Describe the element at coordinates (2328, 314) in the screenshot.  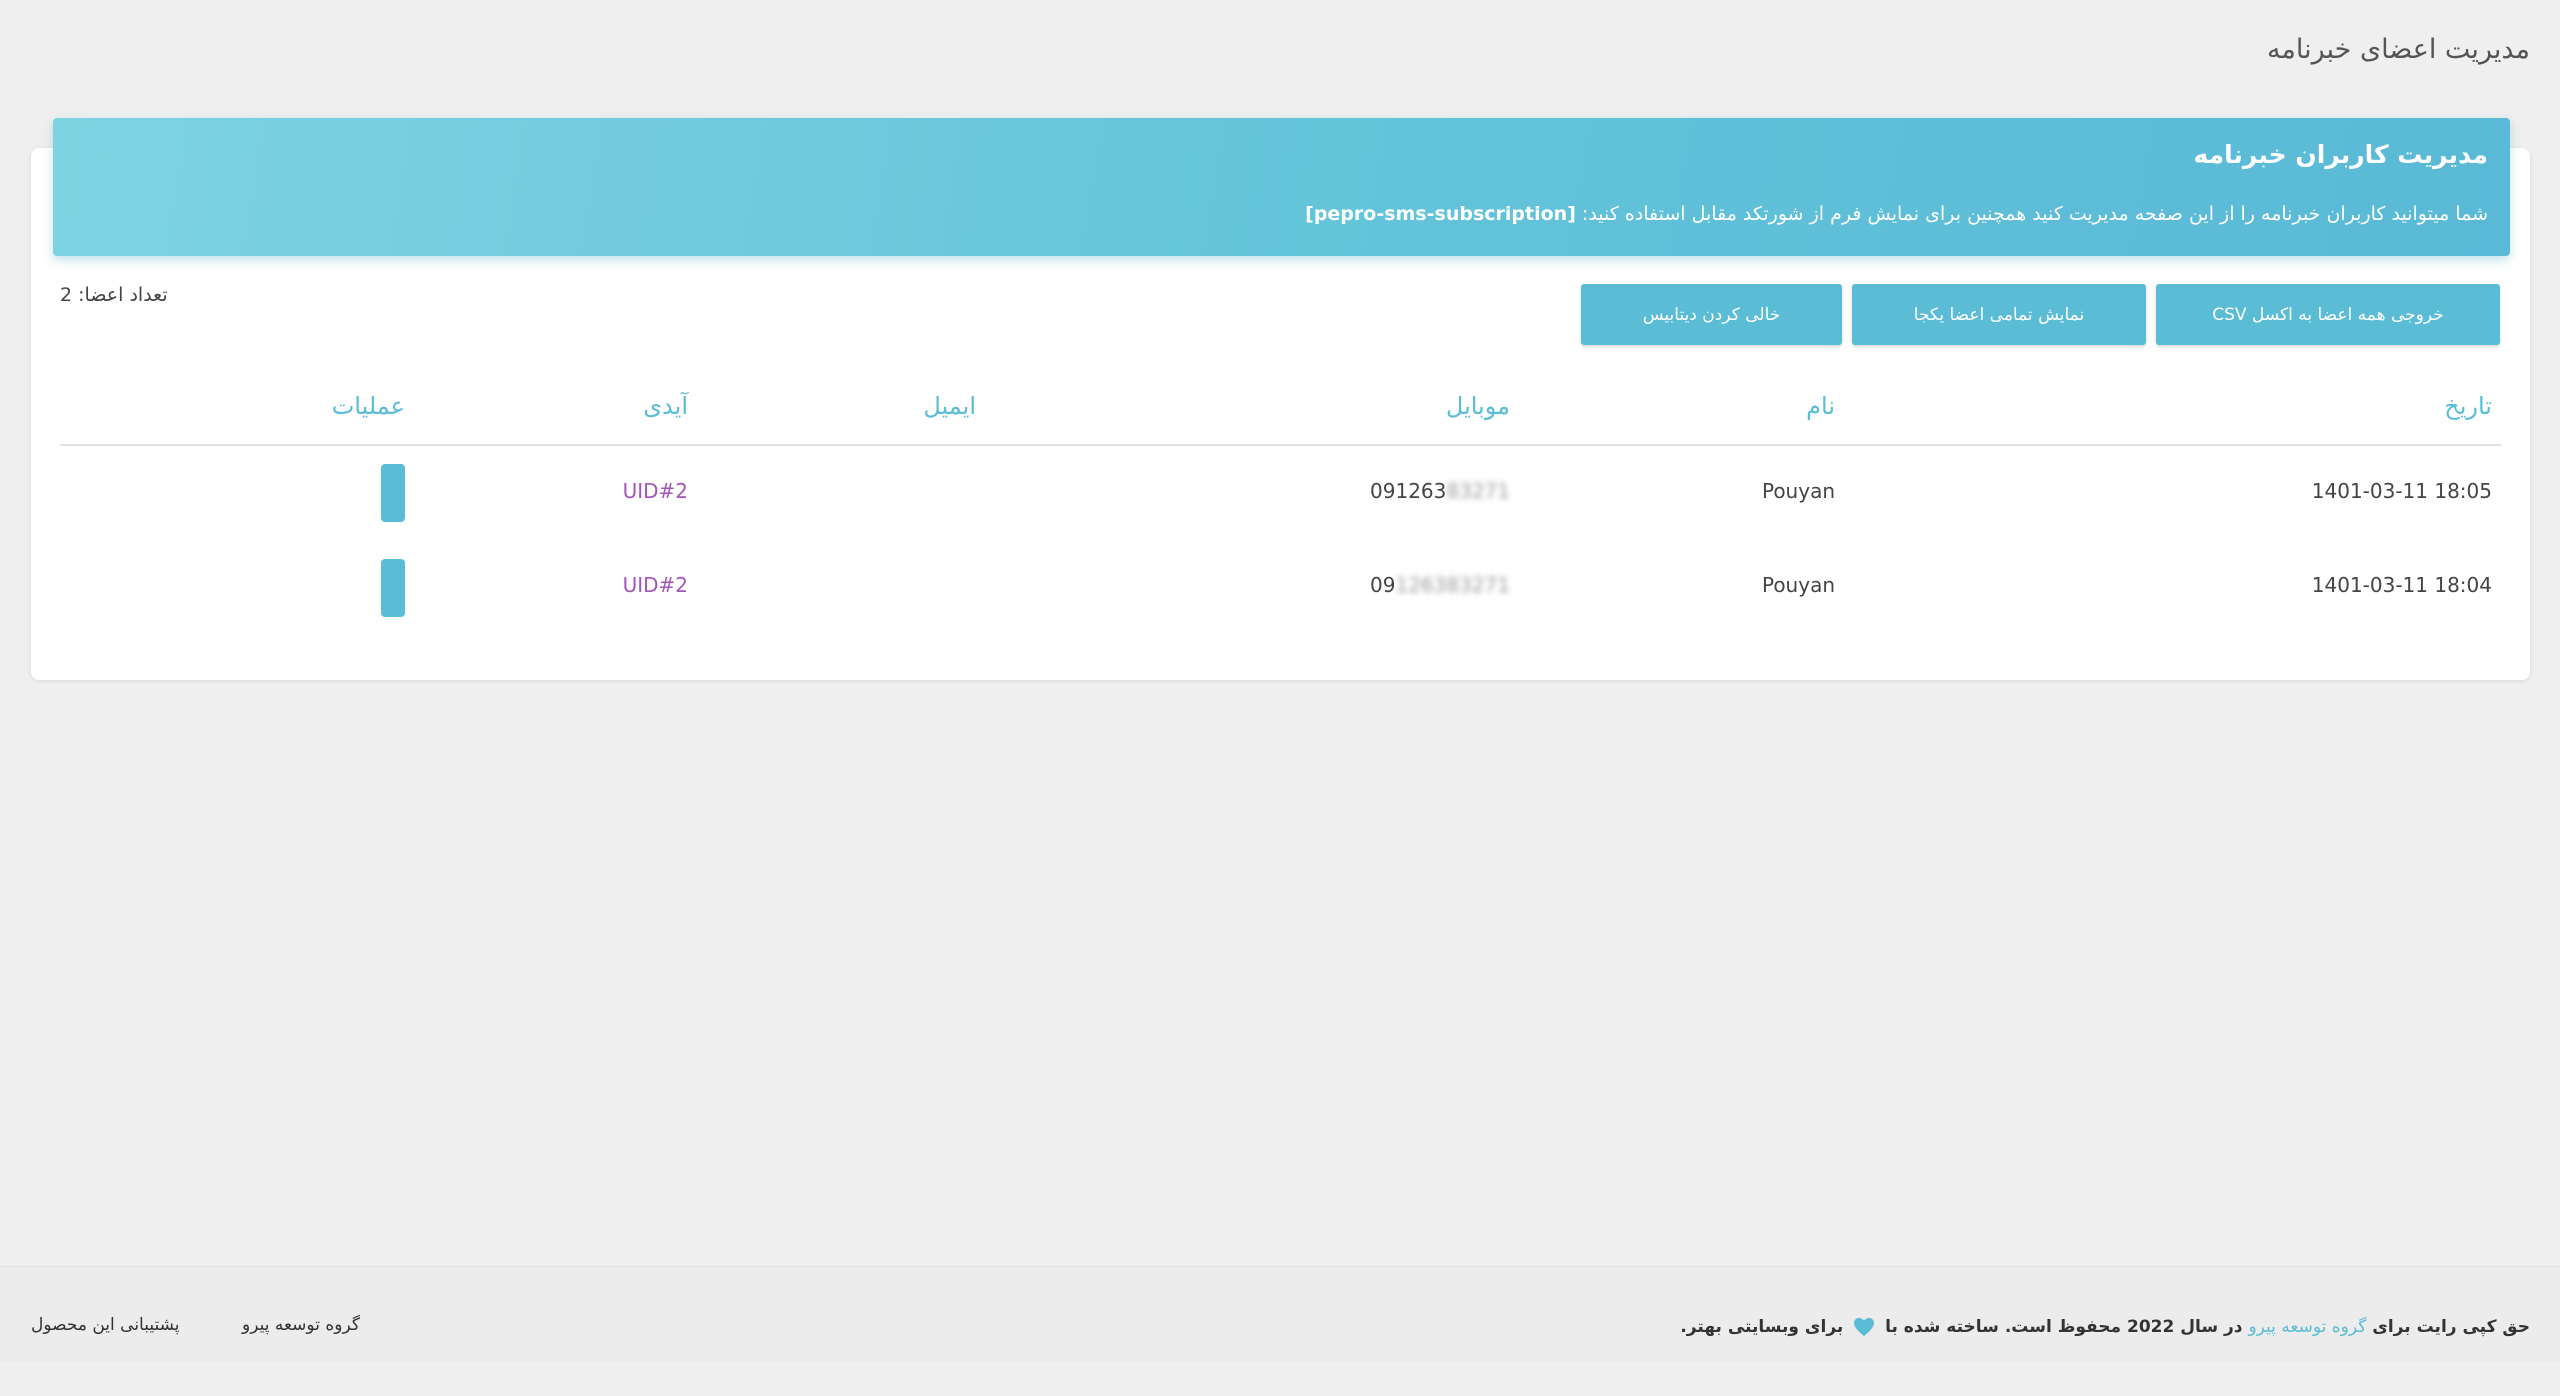
I see `export-csv-button: خروجی همه اعضا به اکسل CSV` at that location.